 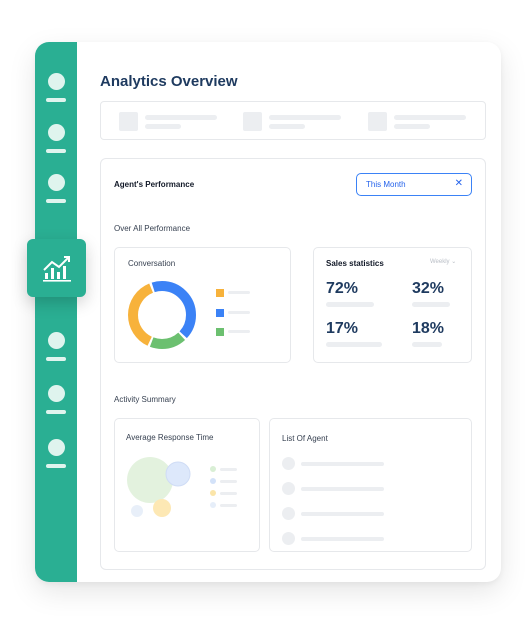 I want to click on chart-icon, so click(x=56, y=269).